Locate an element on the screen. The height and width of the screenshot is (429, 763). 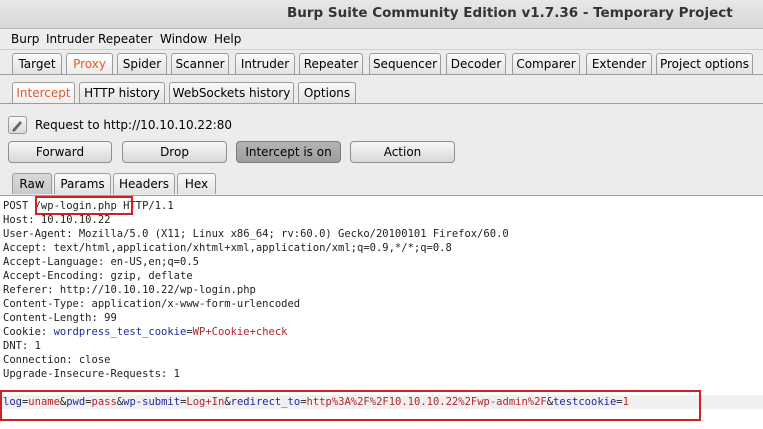
header-line: Upgrade-Insecure-Requests: 1 is located at coordinates (92, 374).